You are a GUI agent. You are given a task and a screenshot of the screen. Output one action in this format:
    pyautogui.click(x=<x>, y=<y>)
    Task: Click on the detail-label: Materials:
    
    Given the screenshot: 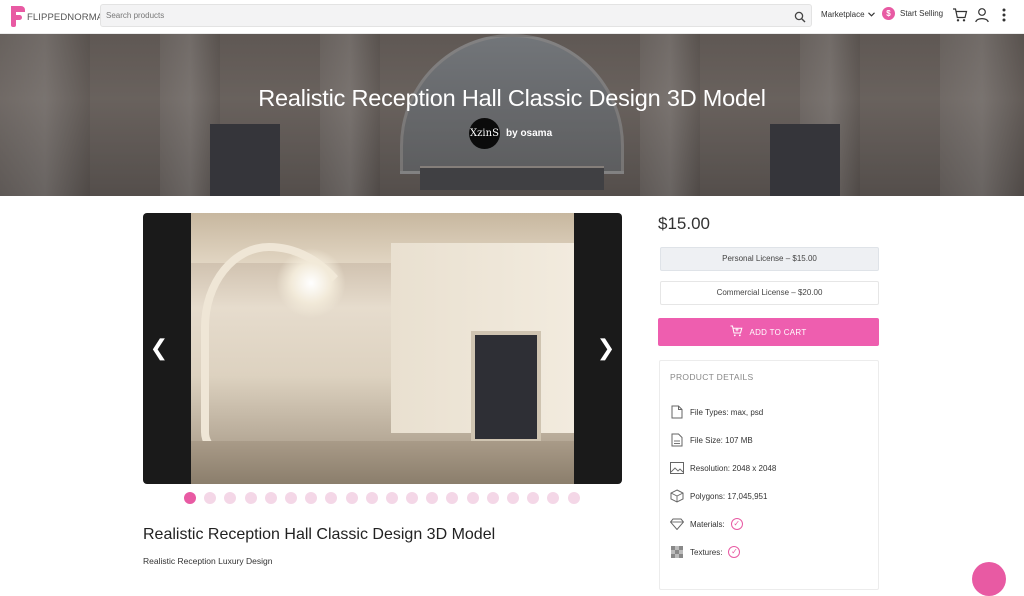 What is the action you would take?
    pyautogui.click(x=707, y=524)
    